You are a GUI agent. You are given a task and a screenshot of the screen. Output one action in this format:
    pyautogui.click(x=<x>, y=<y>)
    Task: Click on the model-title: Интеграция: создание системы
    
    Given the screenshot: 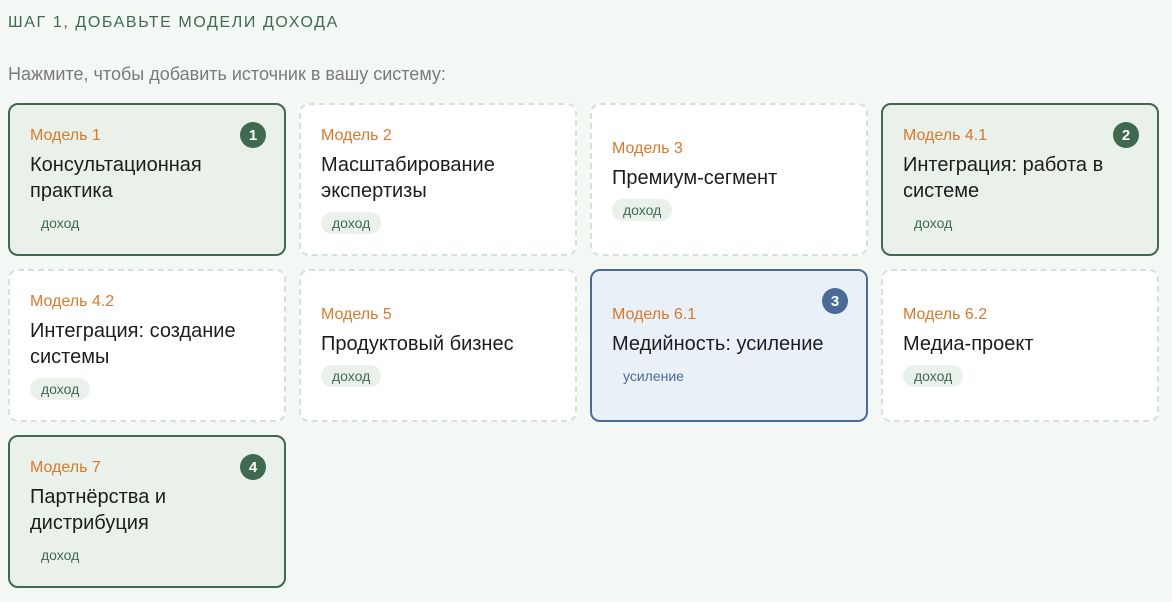 What is the action you would take?
    pyautogui.click(x=133, y=343)
    